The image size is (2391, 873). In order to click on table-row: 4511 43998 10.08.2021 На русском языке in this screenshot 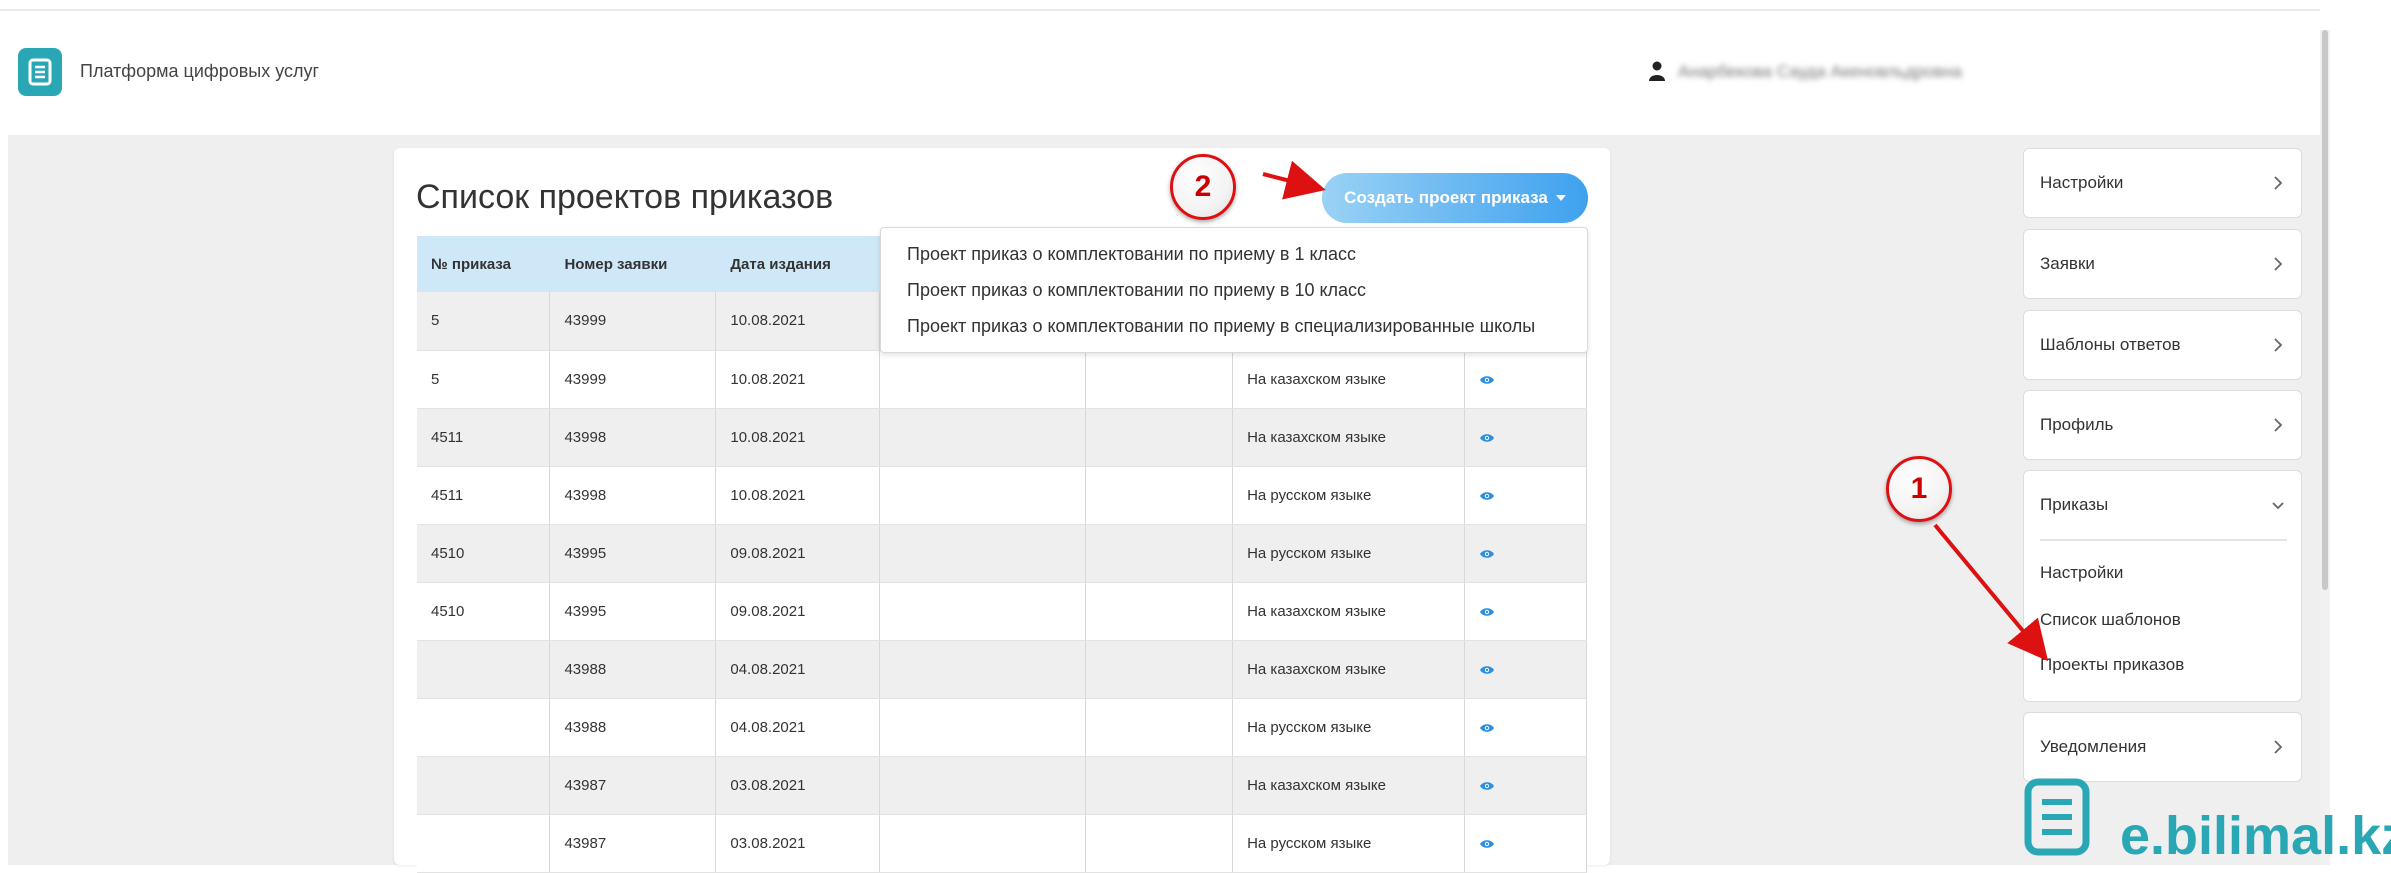, I will do `click(1002, 495)`.